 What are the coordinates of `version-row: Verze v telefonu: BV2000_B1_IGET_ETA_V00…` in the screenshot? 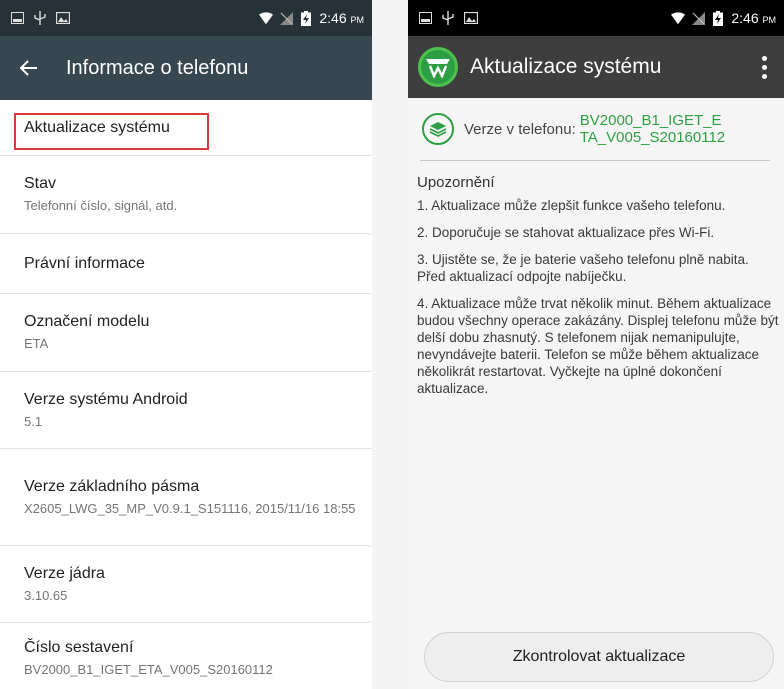 It's located at (599, 129).